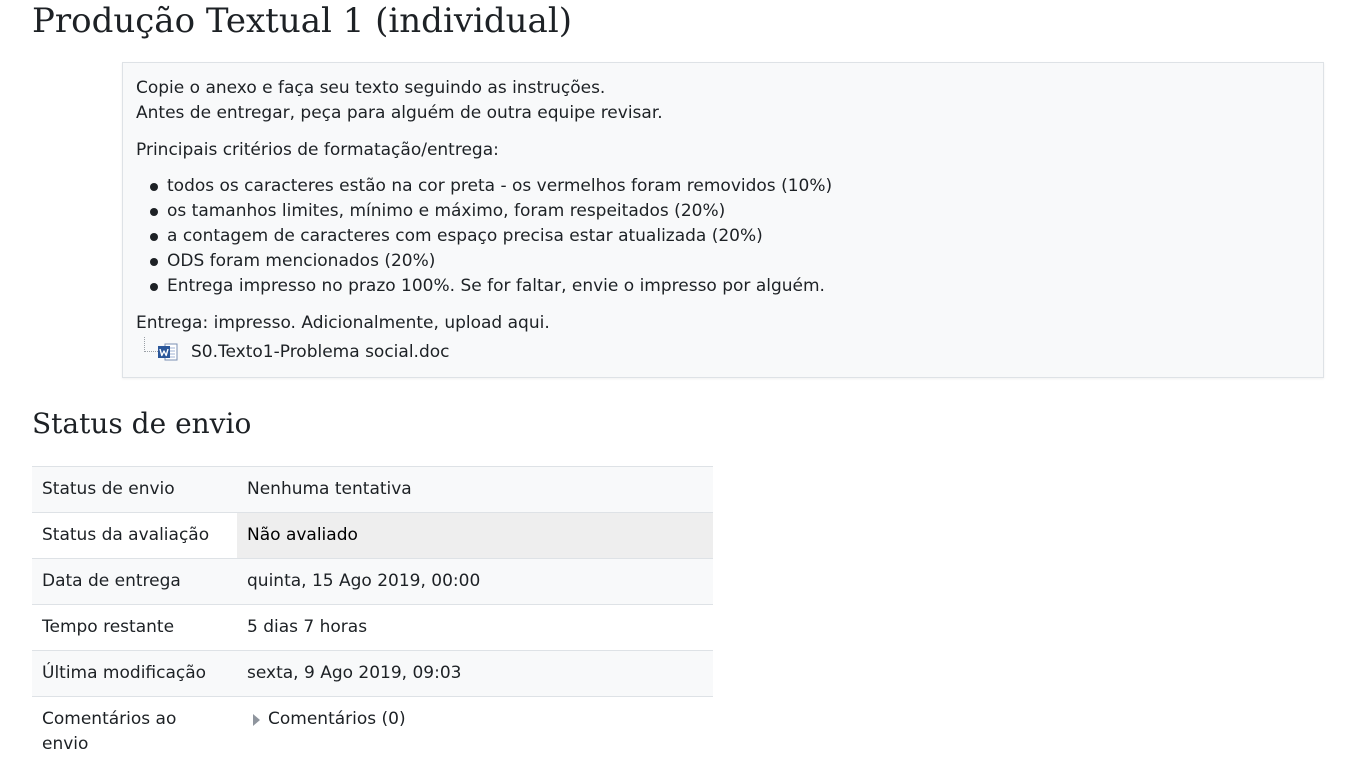 This screenshot has width=1352, height=777. Describe the element at coordinates (108, 627) in the screenshot. I see `row-label: Tempo restante` at that location.